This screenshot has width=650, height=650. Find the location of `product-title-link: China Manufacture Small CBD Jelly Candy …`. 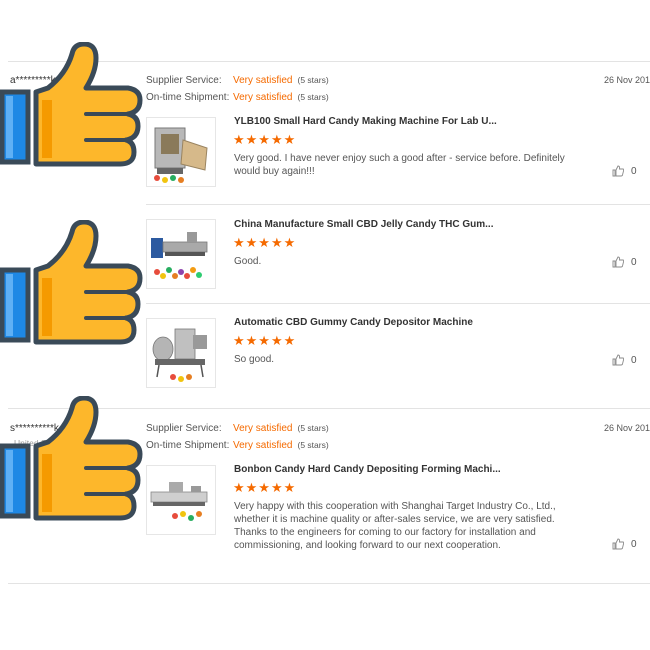

product-title-link: China Manufacture Small CBD Jelly Candy … is located at coordinates (364, 224).